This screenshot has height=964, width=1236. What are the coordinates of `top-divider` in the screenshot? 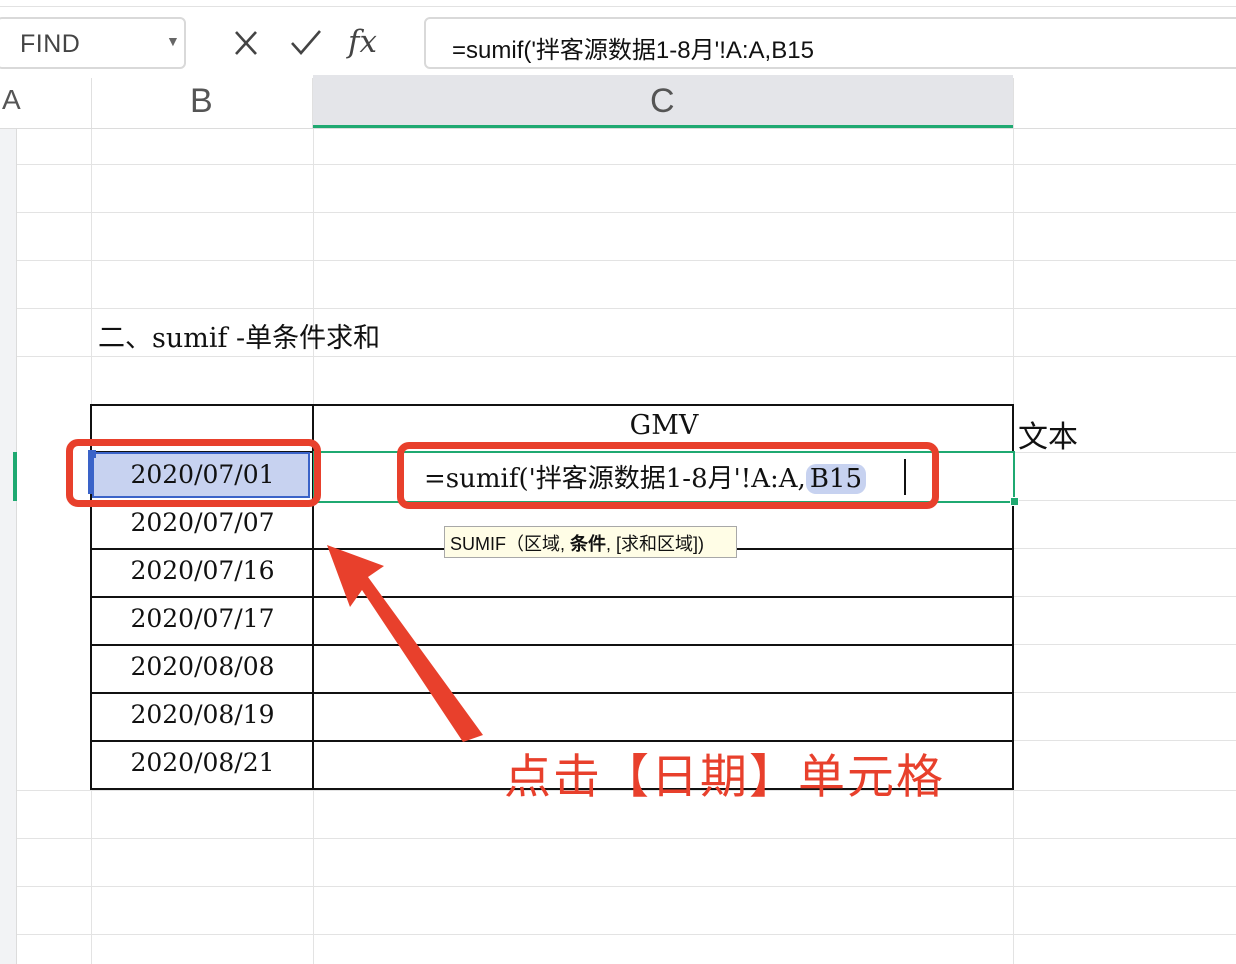 It's located at (618, 6).